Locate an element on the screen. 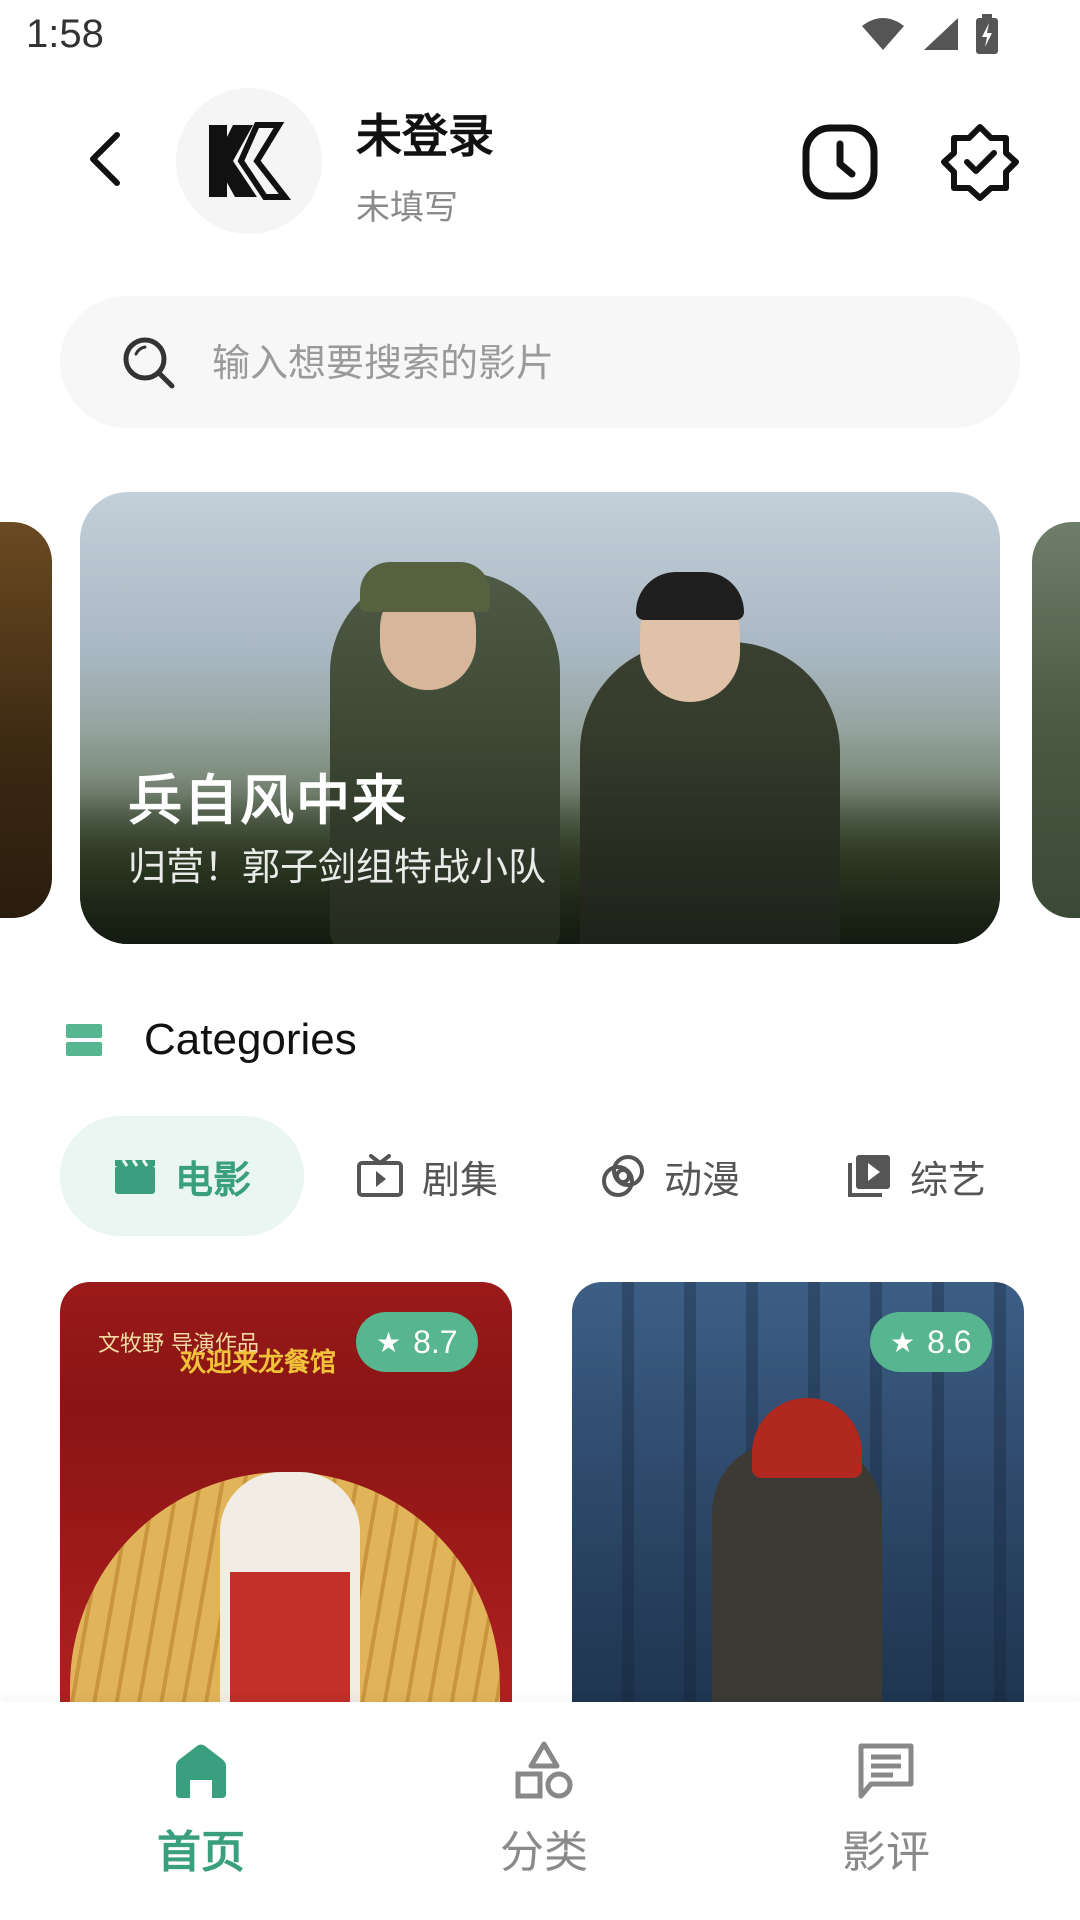 The width and height of the screenshot is (1080, 1920). tab-variety: 综艺 is located at coordinates (916, 1176).